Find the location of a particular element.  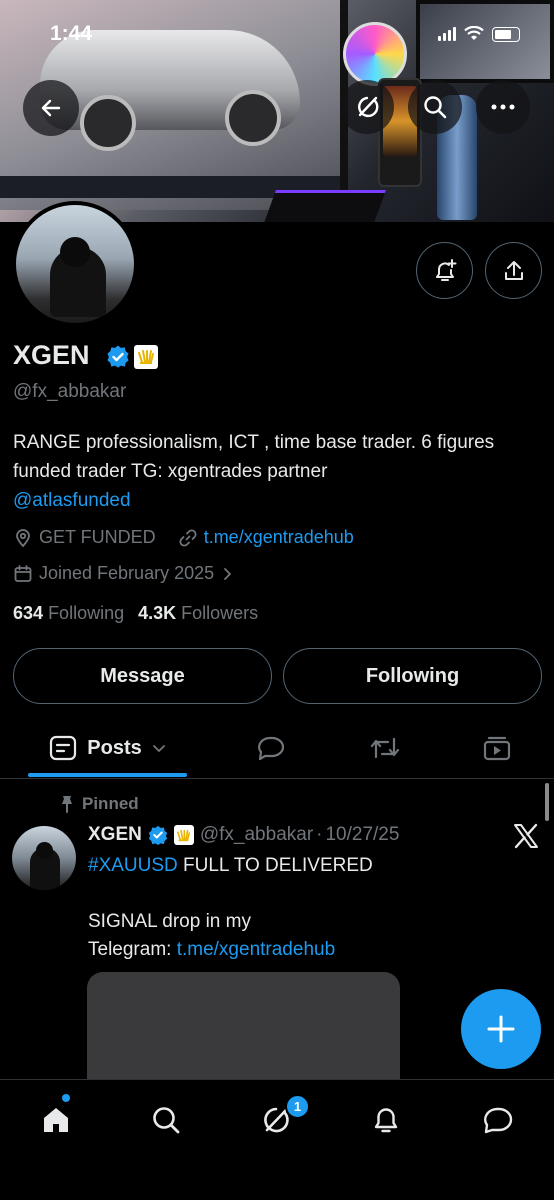

arrow-left-icon is located at coordinates (51, 108).